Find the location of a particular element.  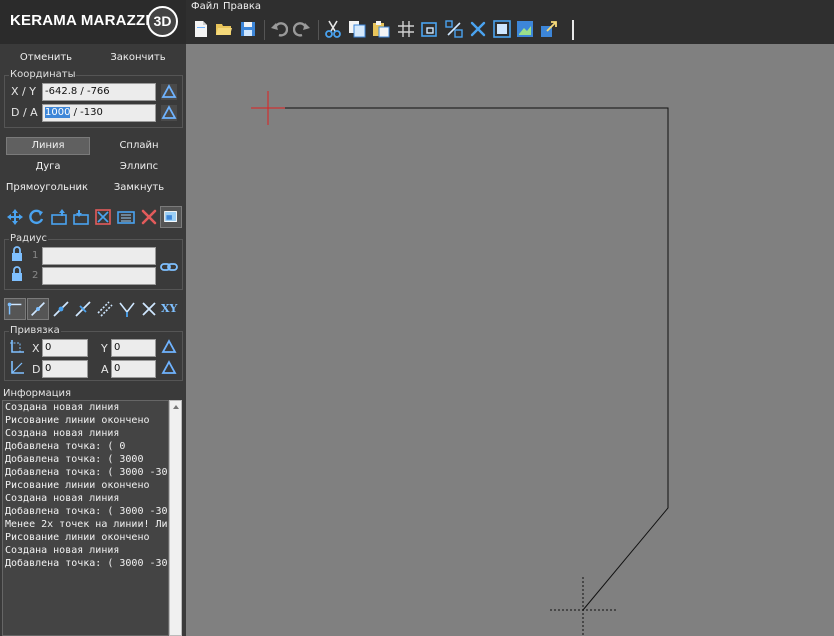

snap-line-icon is located at coordinates (38, 309).